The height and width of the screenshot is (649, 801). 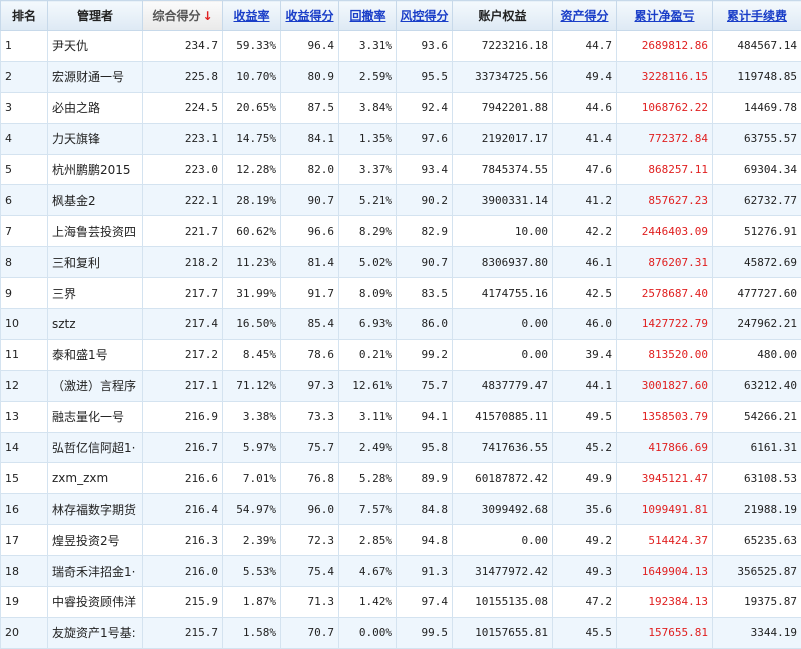 I want to click on cell-risk-score: 91.3, so click(x=425, y=571).